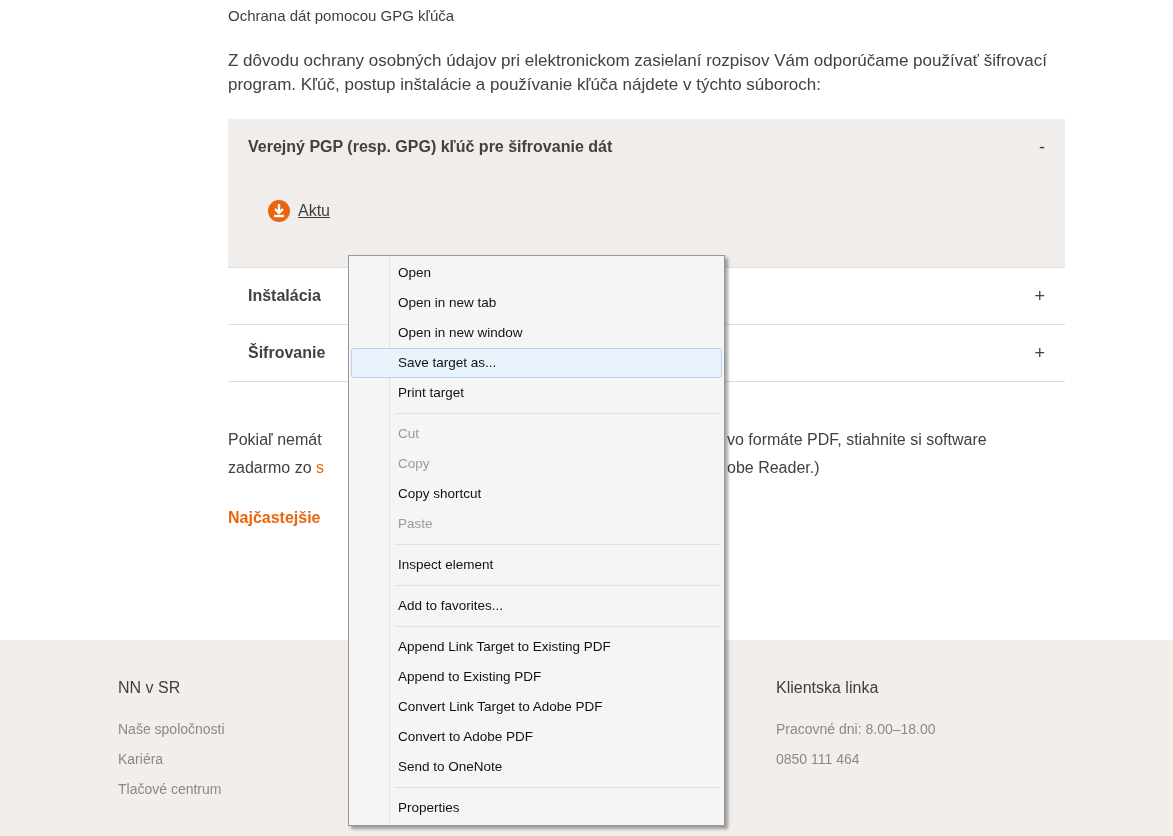 The image size is (1173, 836). Describe the element at coordinates (827, 688) in the screenshot. I see `footer-heading: Klientska linka` at that location.